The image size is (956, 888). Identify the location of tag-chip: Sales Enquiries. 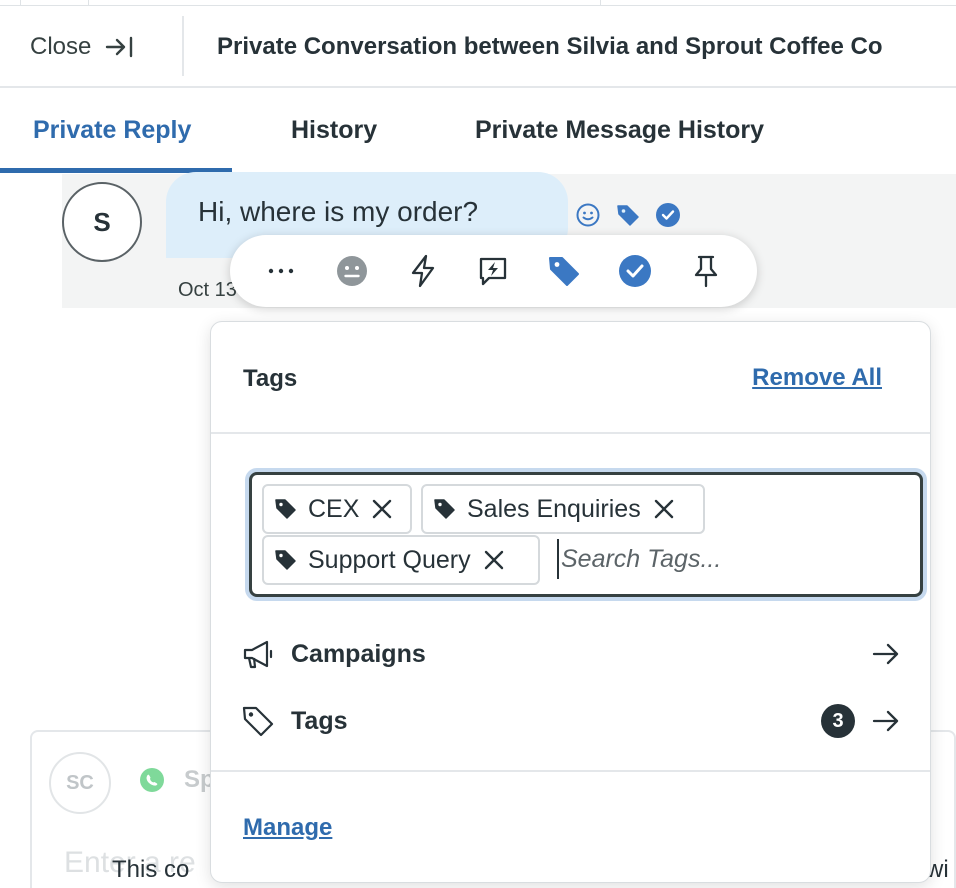
(563, 509).